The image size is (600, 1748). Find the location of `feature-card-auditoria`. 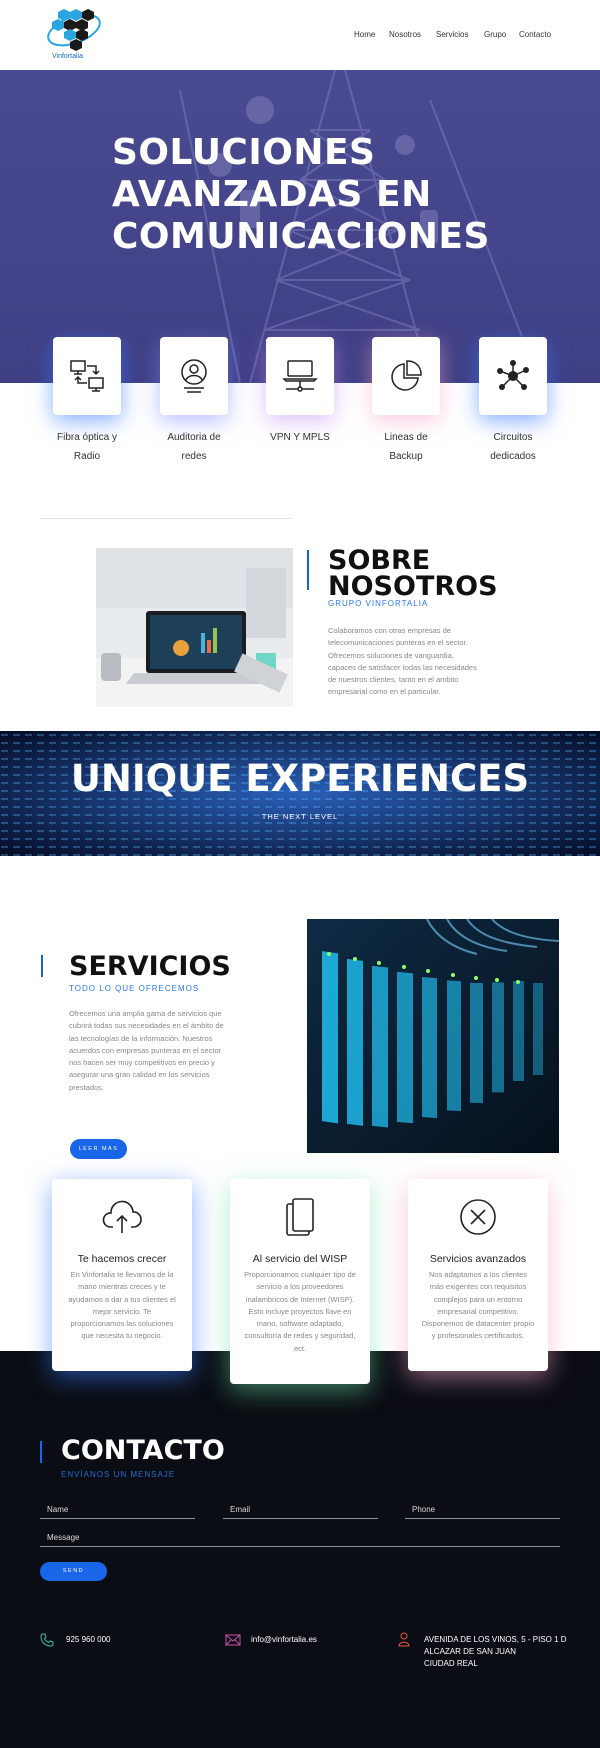

feature-card-auditoria is located at coordinates (194, 376).